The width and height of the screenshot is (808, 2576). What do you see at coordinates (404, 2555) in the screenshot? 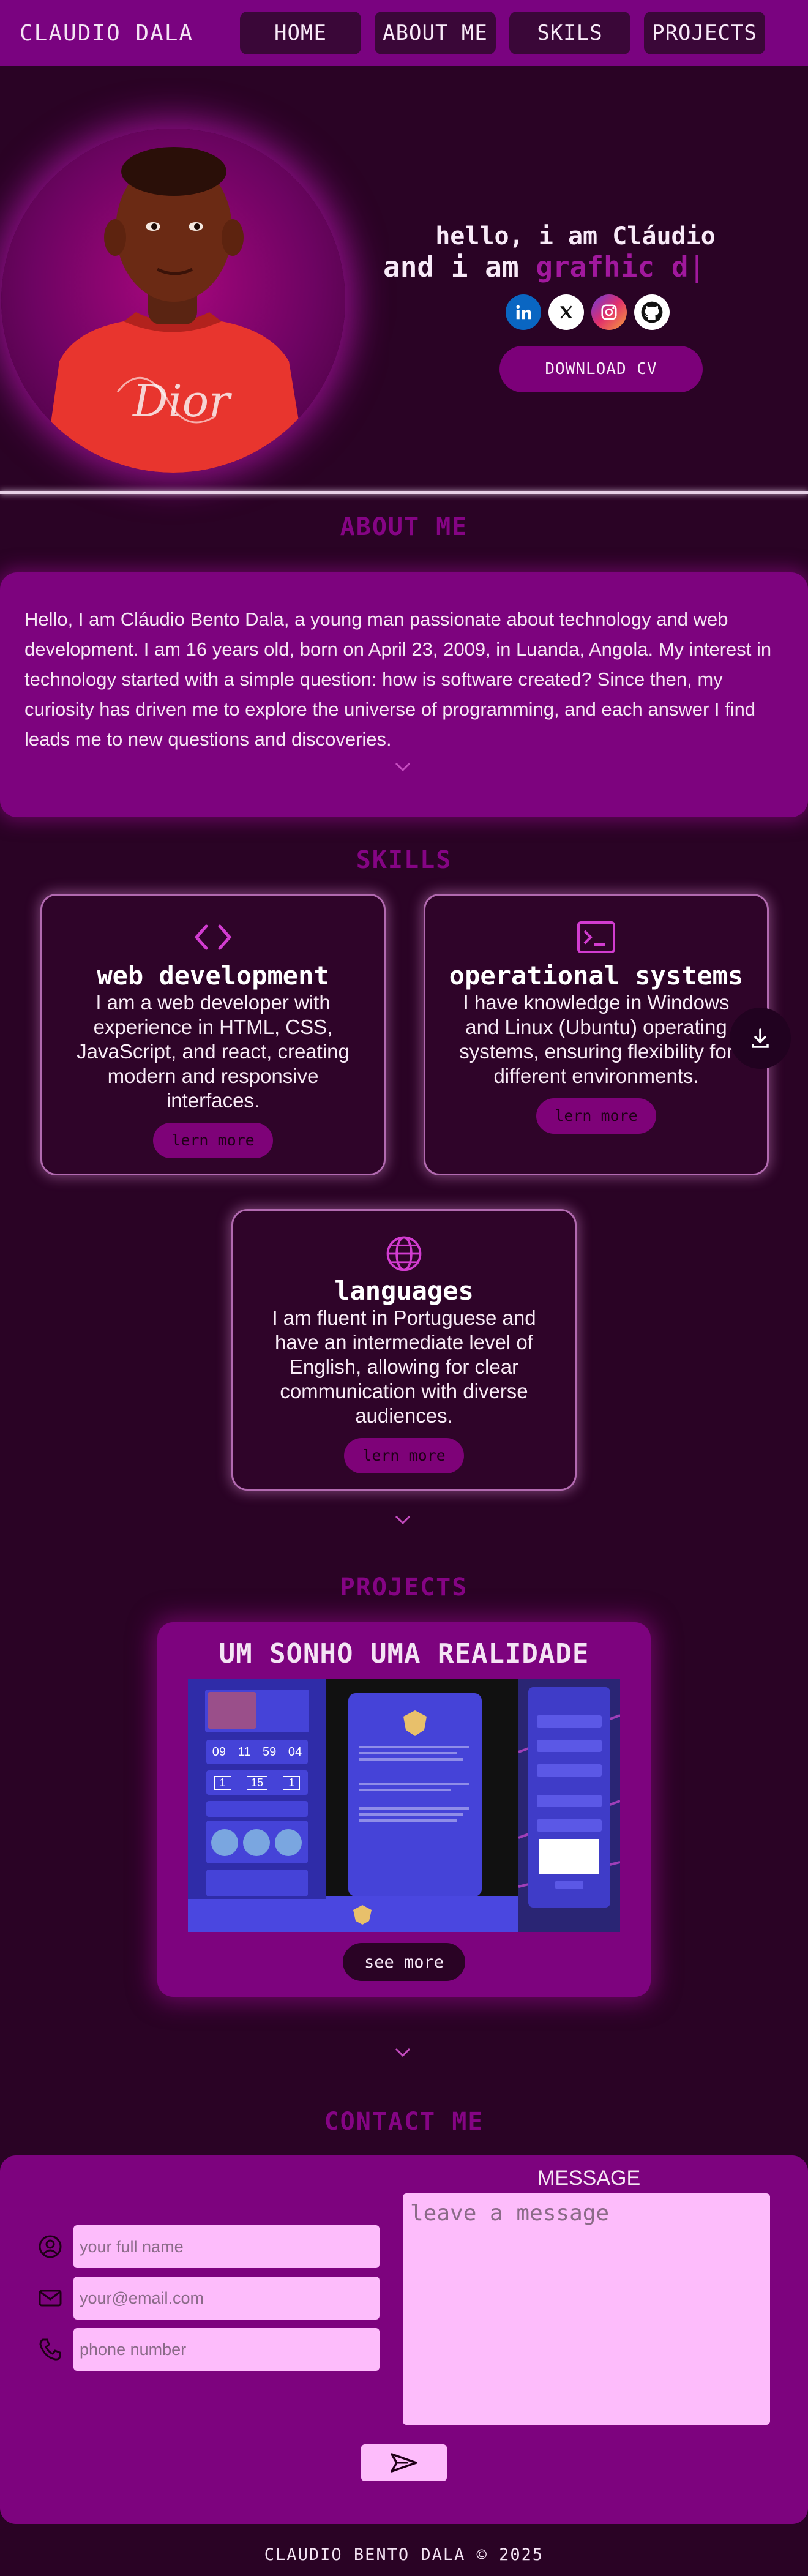
I see `footer-copyright: CLAUDIO BENTO DALA © 2025` at bounding box center [404, 2555].